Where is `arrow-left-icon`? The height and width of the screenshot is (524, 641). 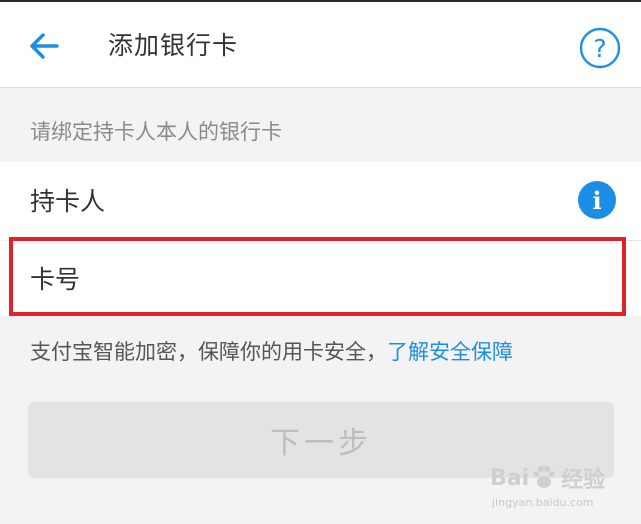
arrow-left-icon is located at coordinates (44, 46).